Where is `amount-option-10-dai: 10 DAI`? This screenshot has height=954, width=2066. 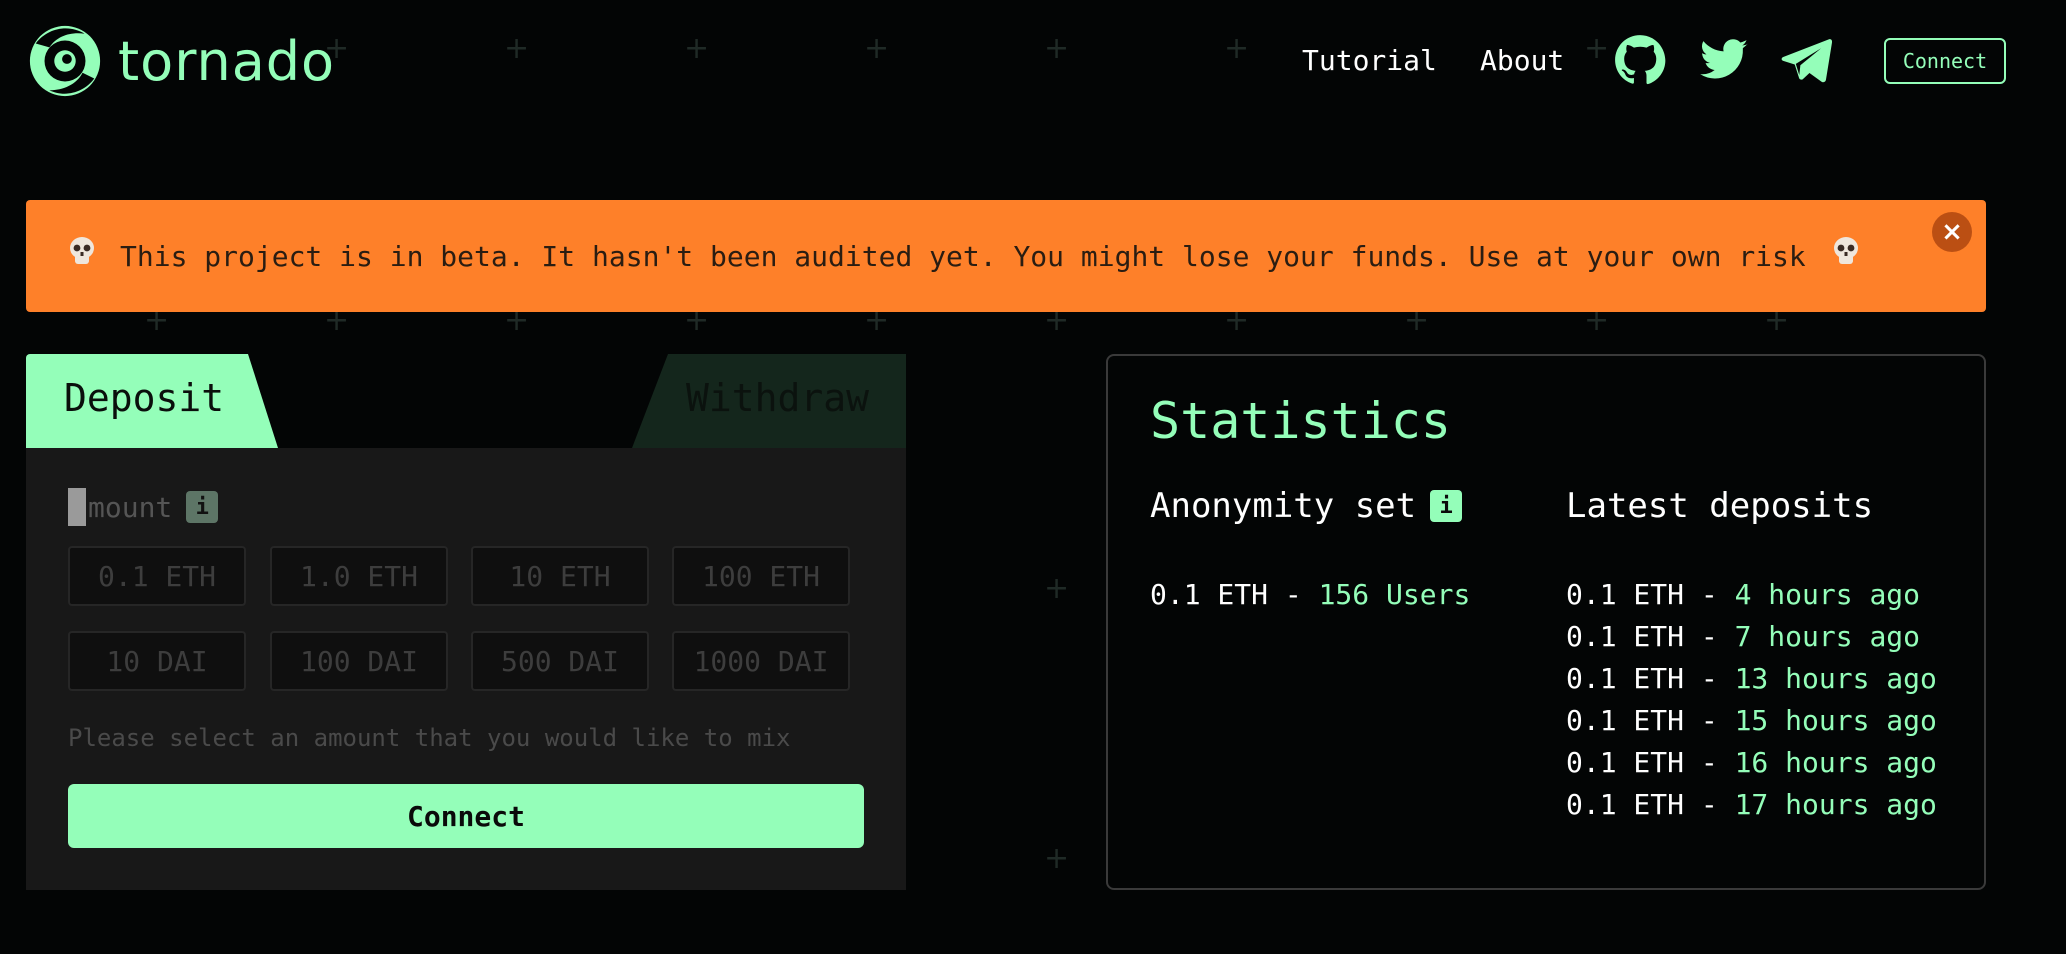
amount-option-10-dai: 10 DAI is located at coordinates (157, 661).